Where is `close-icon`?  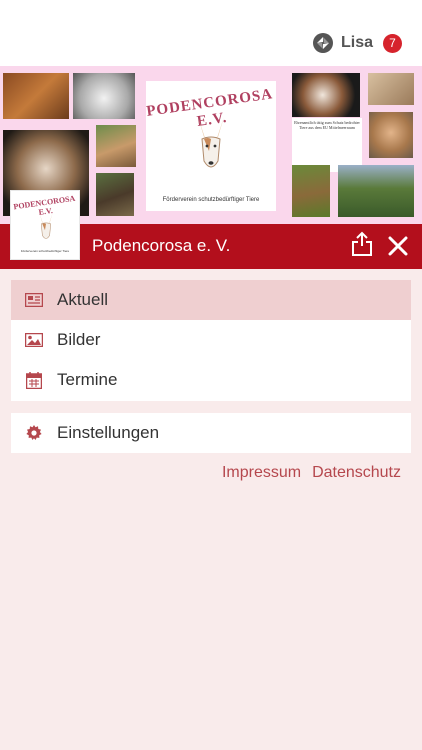 close-icon is located at coordinates (398, 246).